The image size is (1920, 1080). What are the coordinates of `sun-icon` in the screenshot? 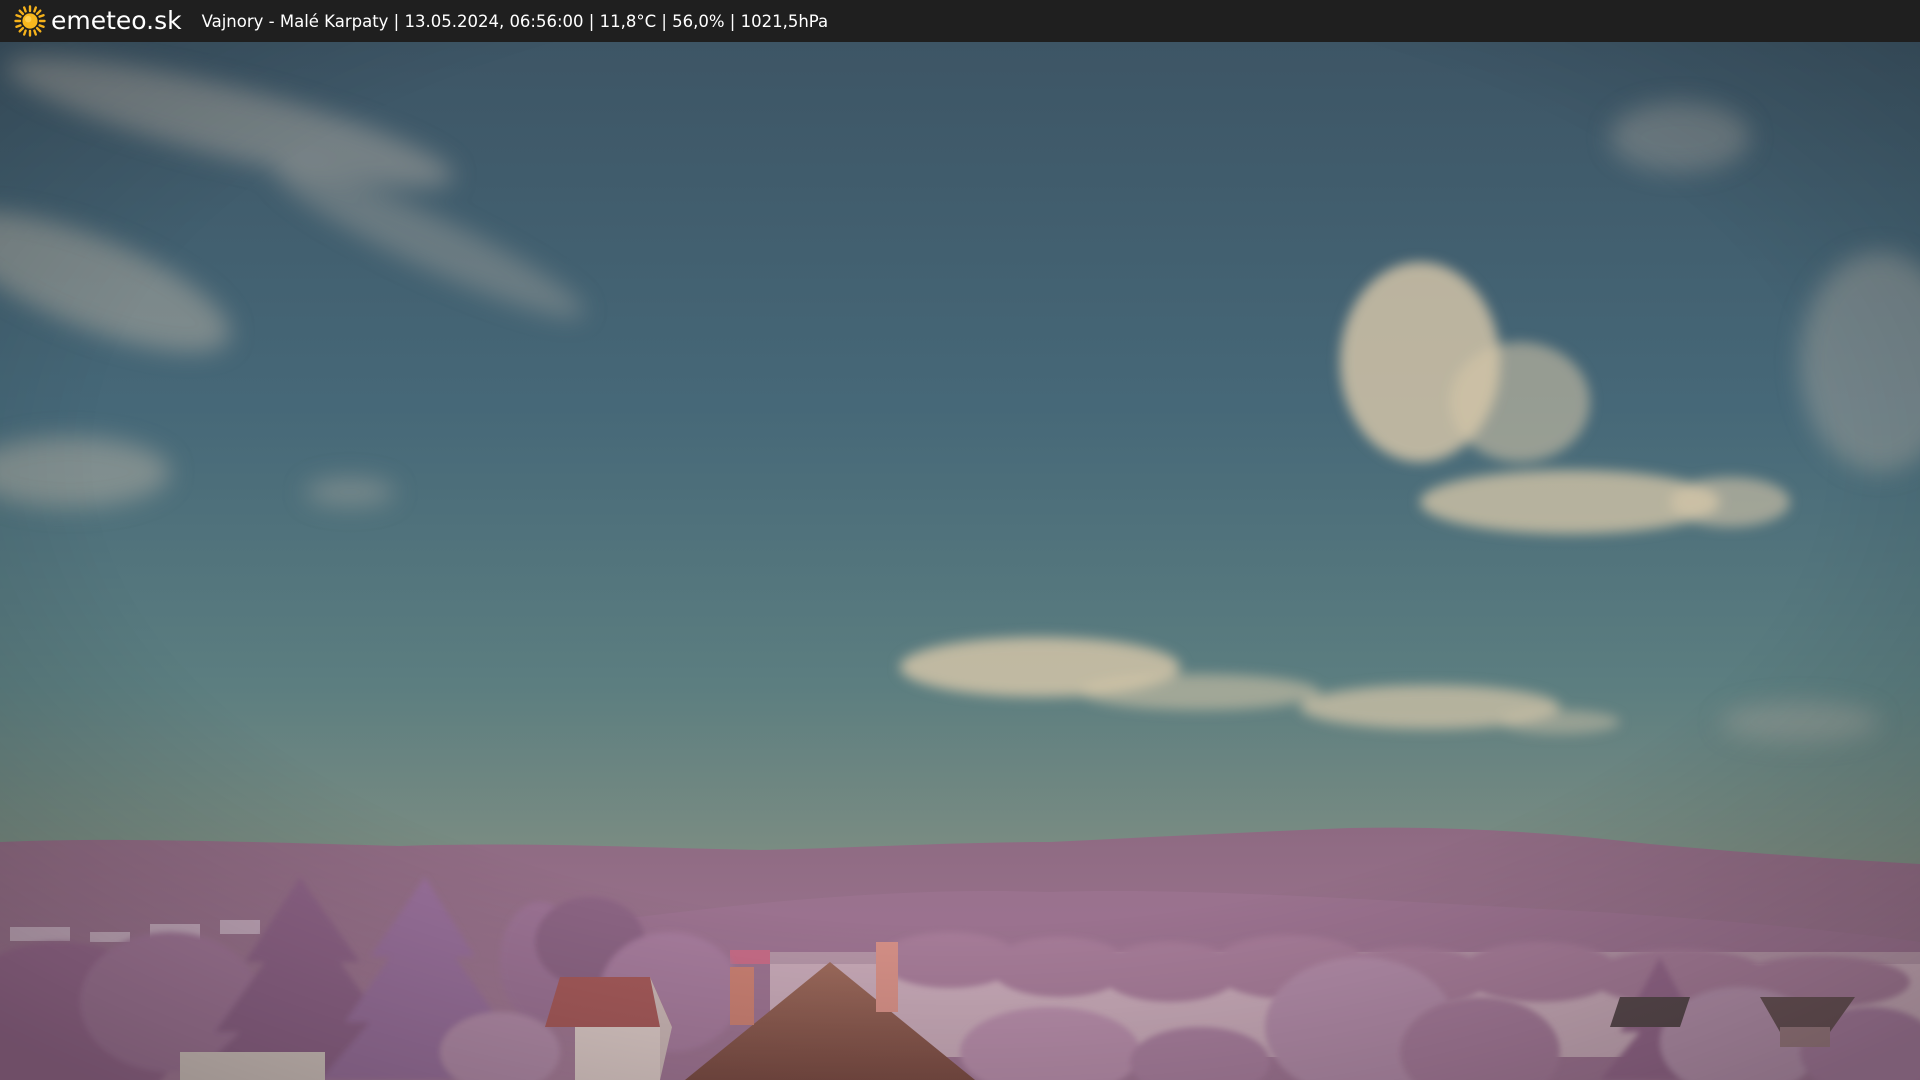 It's located at (30, 21).